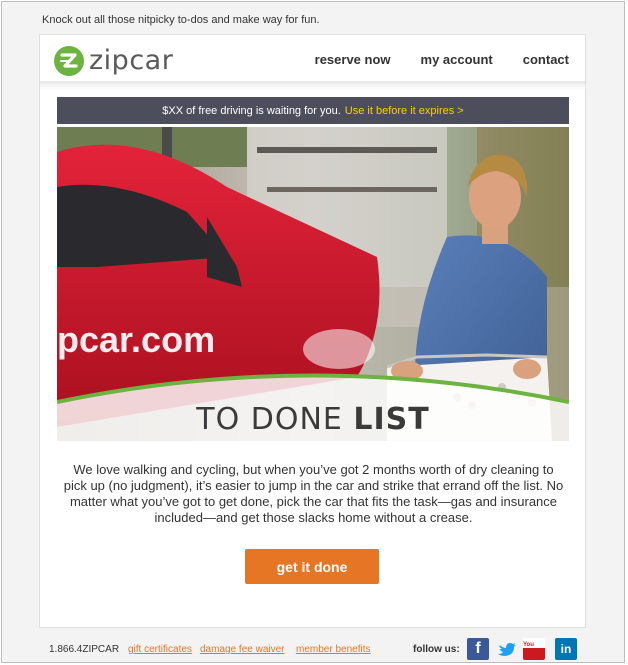 The height and width of the screenshot is (665, 628). Describe the element at coordinates (546, 59) in the screenshot. I see `nav-contact: contact` at that location.